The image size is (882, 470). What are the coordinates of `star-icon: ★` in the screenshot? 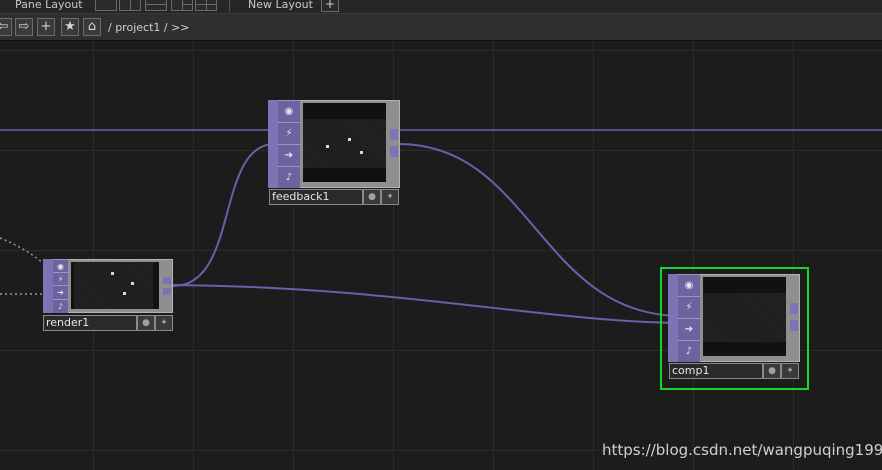 It's located at (70, 27).